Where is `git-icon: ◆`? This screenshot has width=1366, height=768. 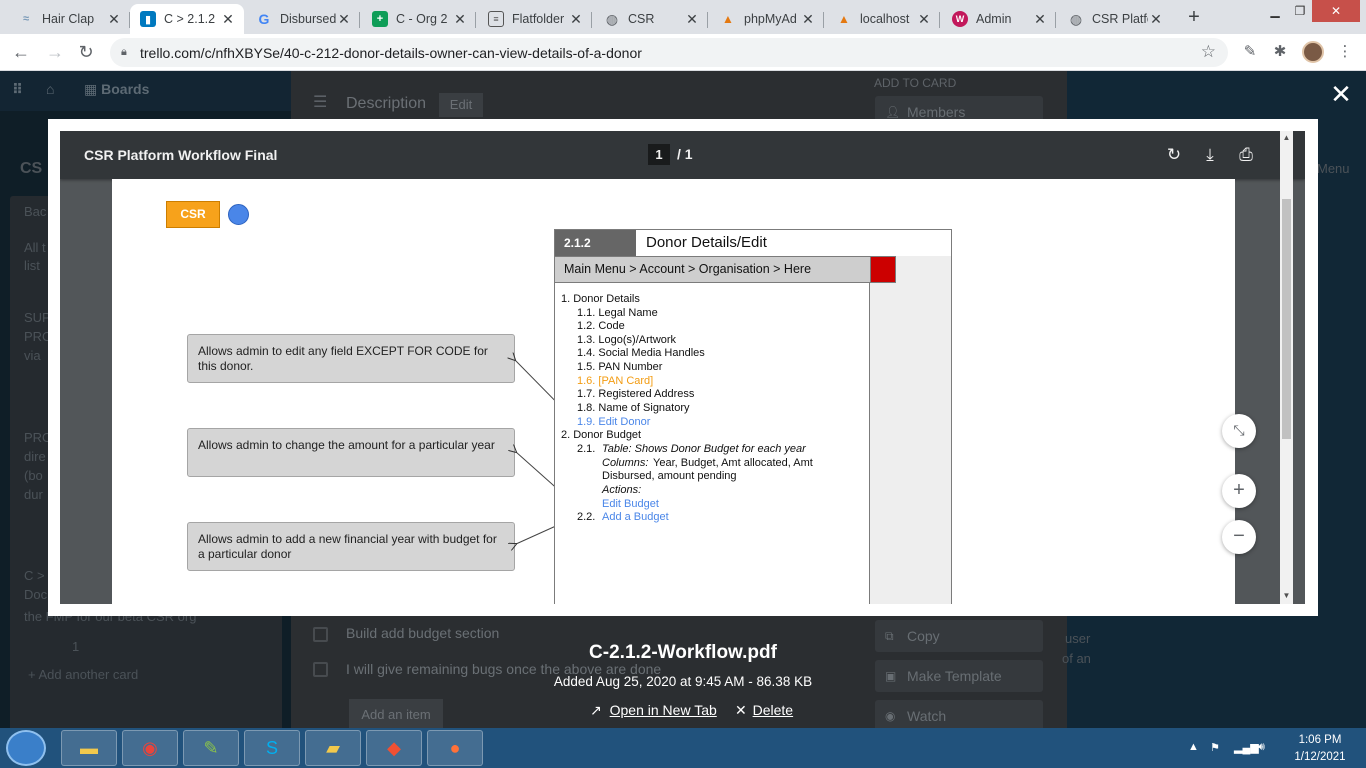 git-icon: ◆ is located at coordinates (394, 748).